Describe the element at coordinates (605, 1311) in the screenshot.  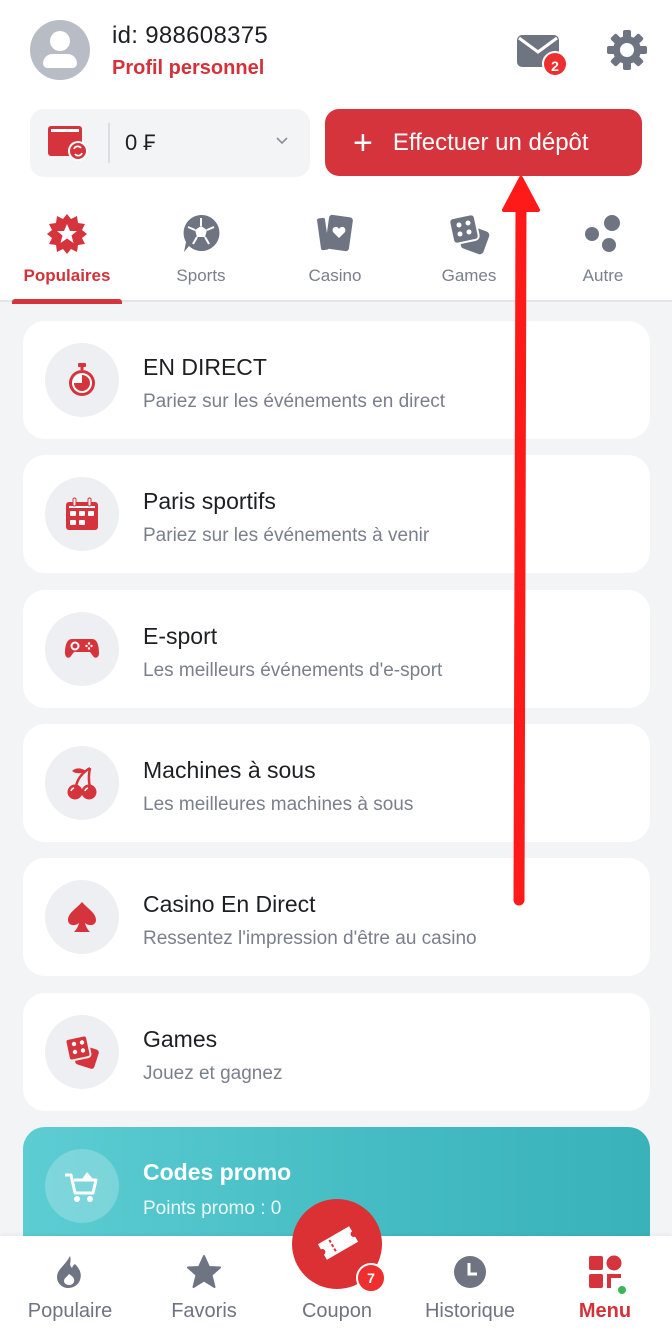
I see `nav-label: Menu` at that location.